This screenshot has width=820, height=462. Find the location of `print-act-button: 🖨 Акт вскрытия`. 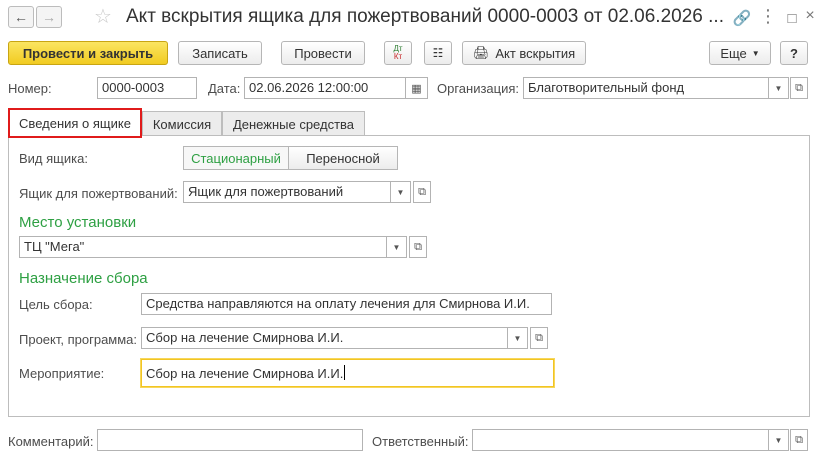

print-act-button: 🖨 Акт вскрытия is located at coordinates (524, 53).